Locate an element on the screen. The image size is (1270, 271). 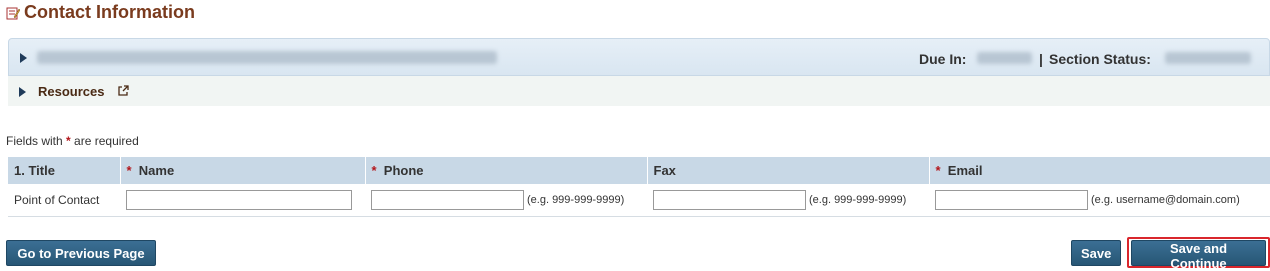
row-title-cell: Point of Contact is located at coordinates (64, 200).